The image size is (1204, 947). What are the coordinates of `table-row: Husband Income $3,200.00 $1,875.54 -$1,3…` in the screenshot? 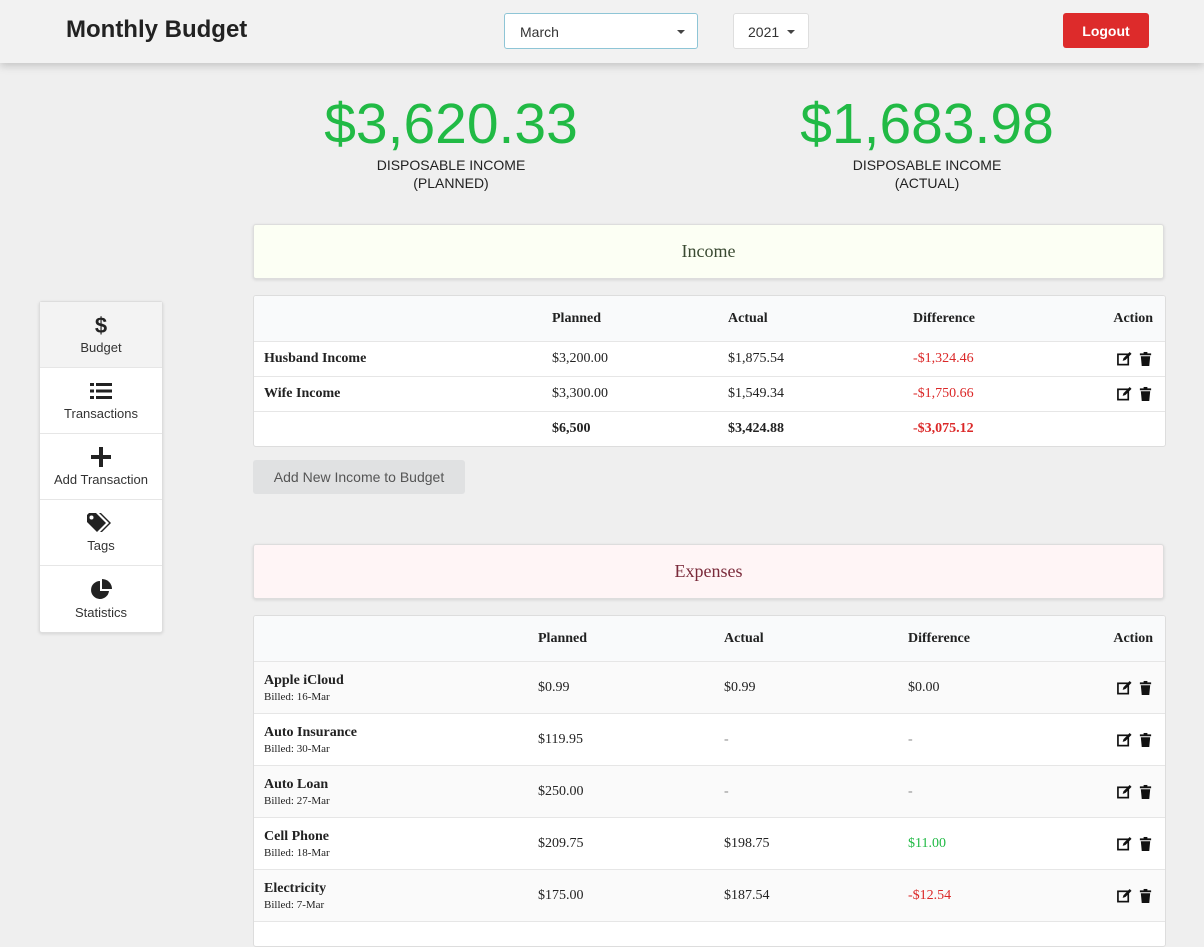 It's located at (709, 359).